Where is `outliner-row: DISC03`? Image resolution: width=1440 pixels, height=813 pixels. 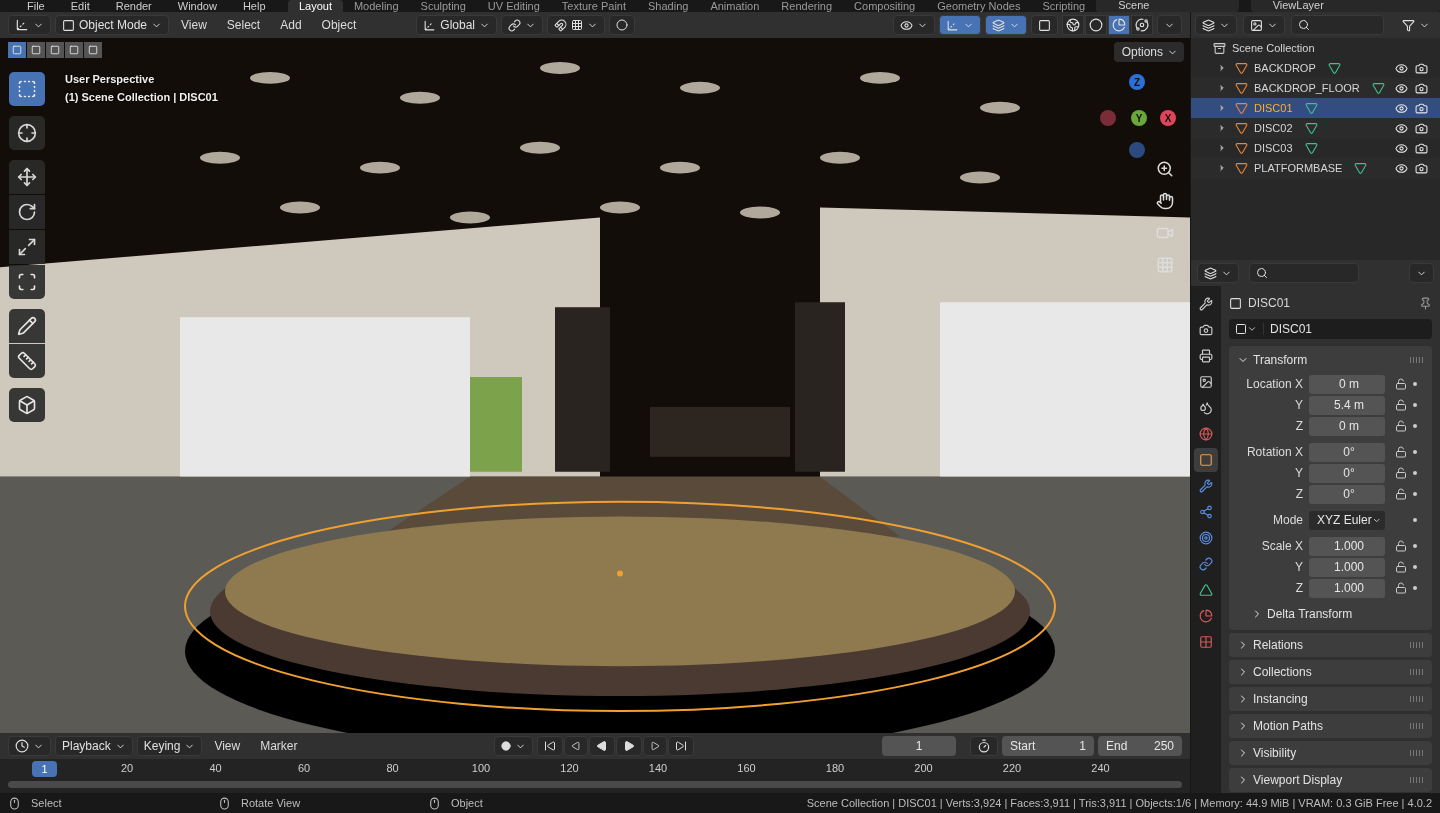
outliner-row: DISC03 is located at coordinates (1315, 148).